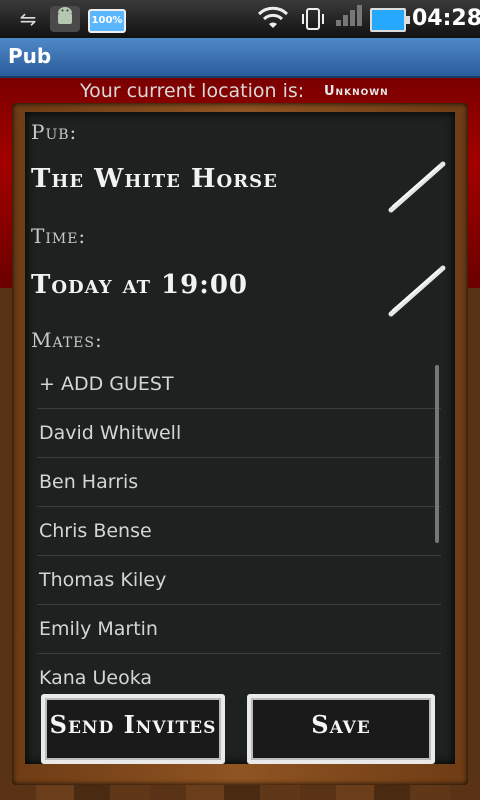 This screenshot has height=800, width=480. What do you see at coordinates (356, 91) in the screenshot?
I see `location-value: Unknown` at bounding box center [356, 91].